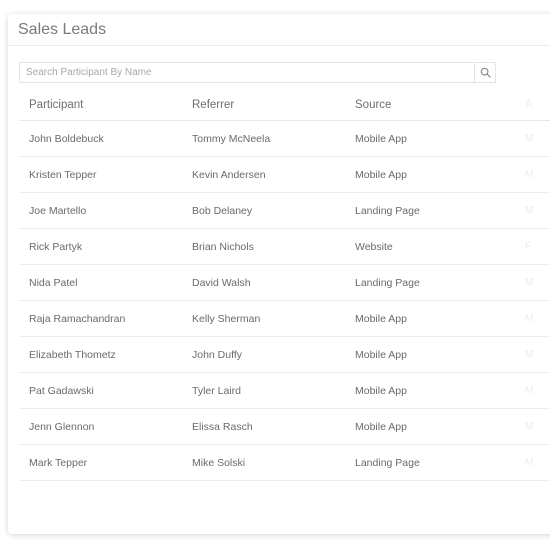  I want to click on column-header-referrer: Referrer, so click(263, 105).